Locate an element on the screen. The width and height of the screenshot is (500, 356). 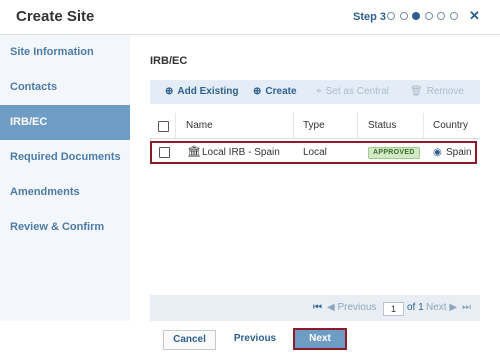
institution-icon: 🏛 is located at coordinates (194, 152).